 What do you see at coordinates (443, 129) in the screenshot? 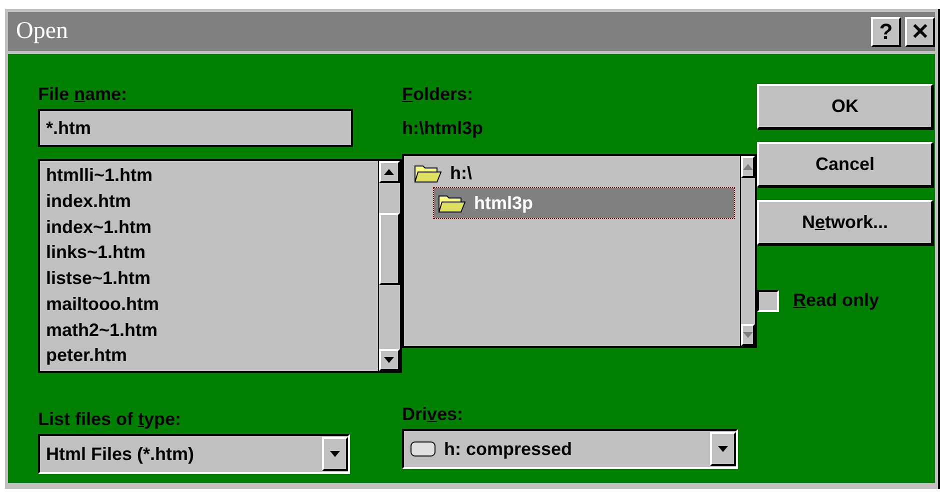
I see `folder-path: h:\html3p` at bounding box center [443, 129].